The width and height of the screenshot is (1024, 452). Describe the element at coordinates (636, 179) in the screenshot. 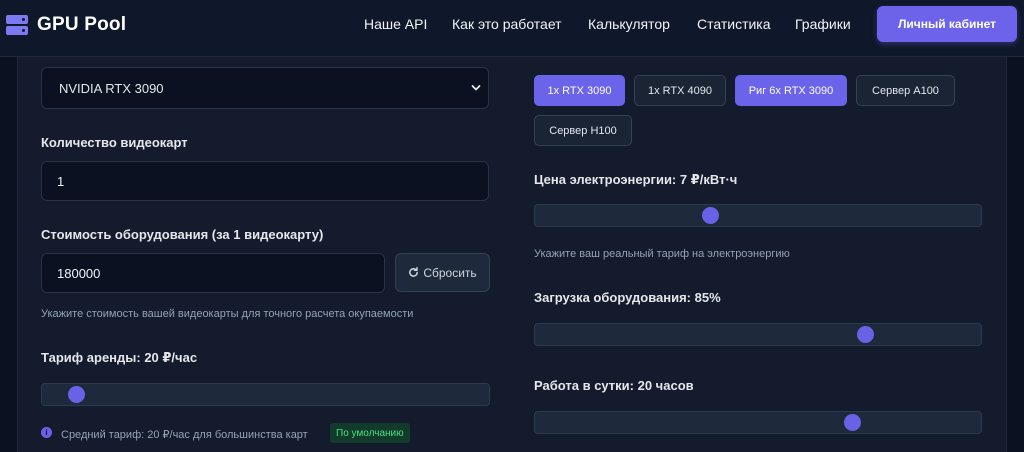

I see `electricity-price-label: Цена электроэнергии: 7 ₽/кВт·ч` at that location.